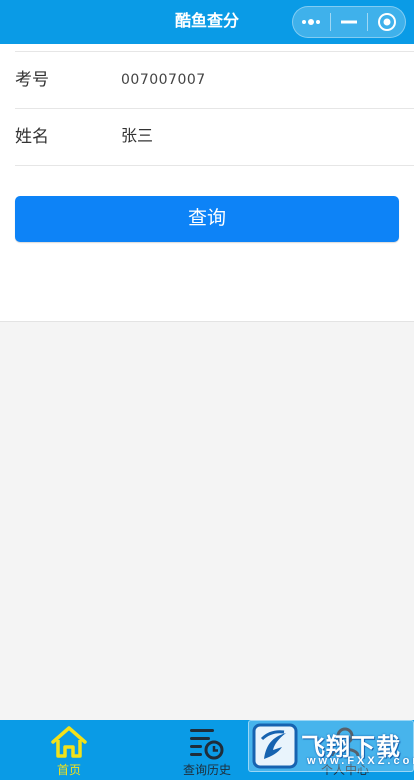  I want to click on tab-home: 首页, so click(69, 750).